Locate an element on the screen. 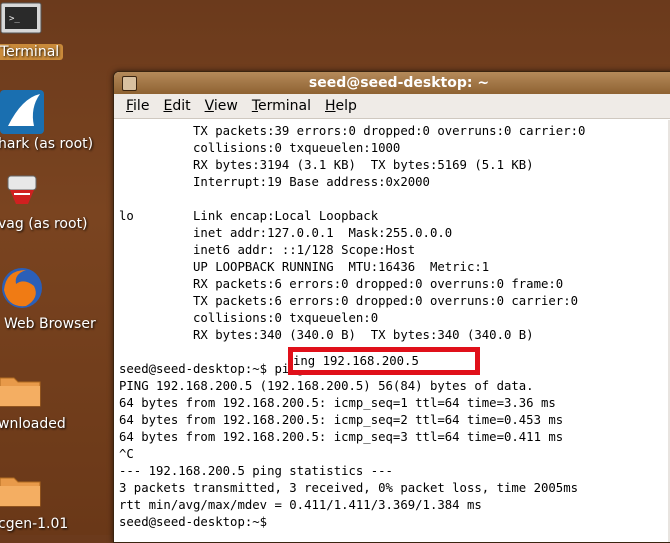 This screenshot has width=670, height=543. window-menu-icon is located at coordinates (129, 83).